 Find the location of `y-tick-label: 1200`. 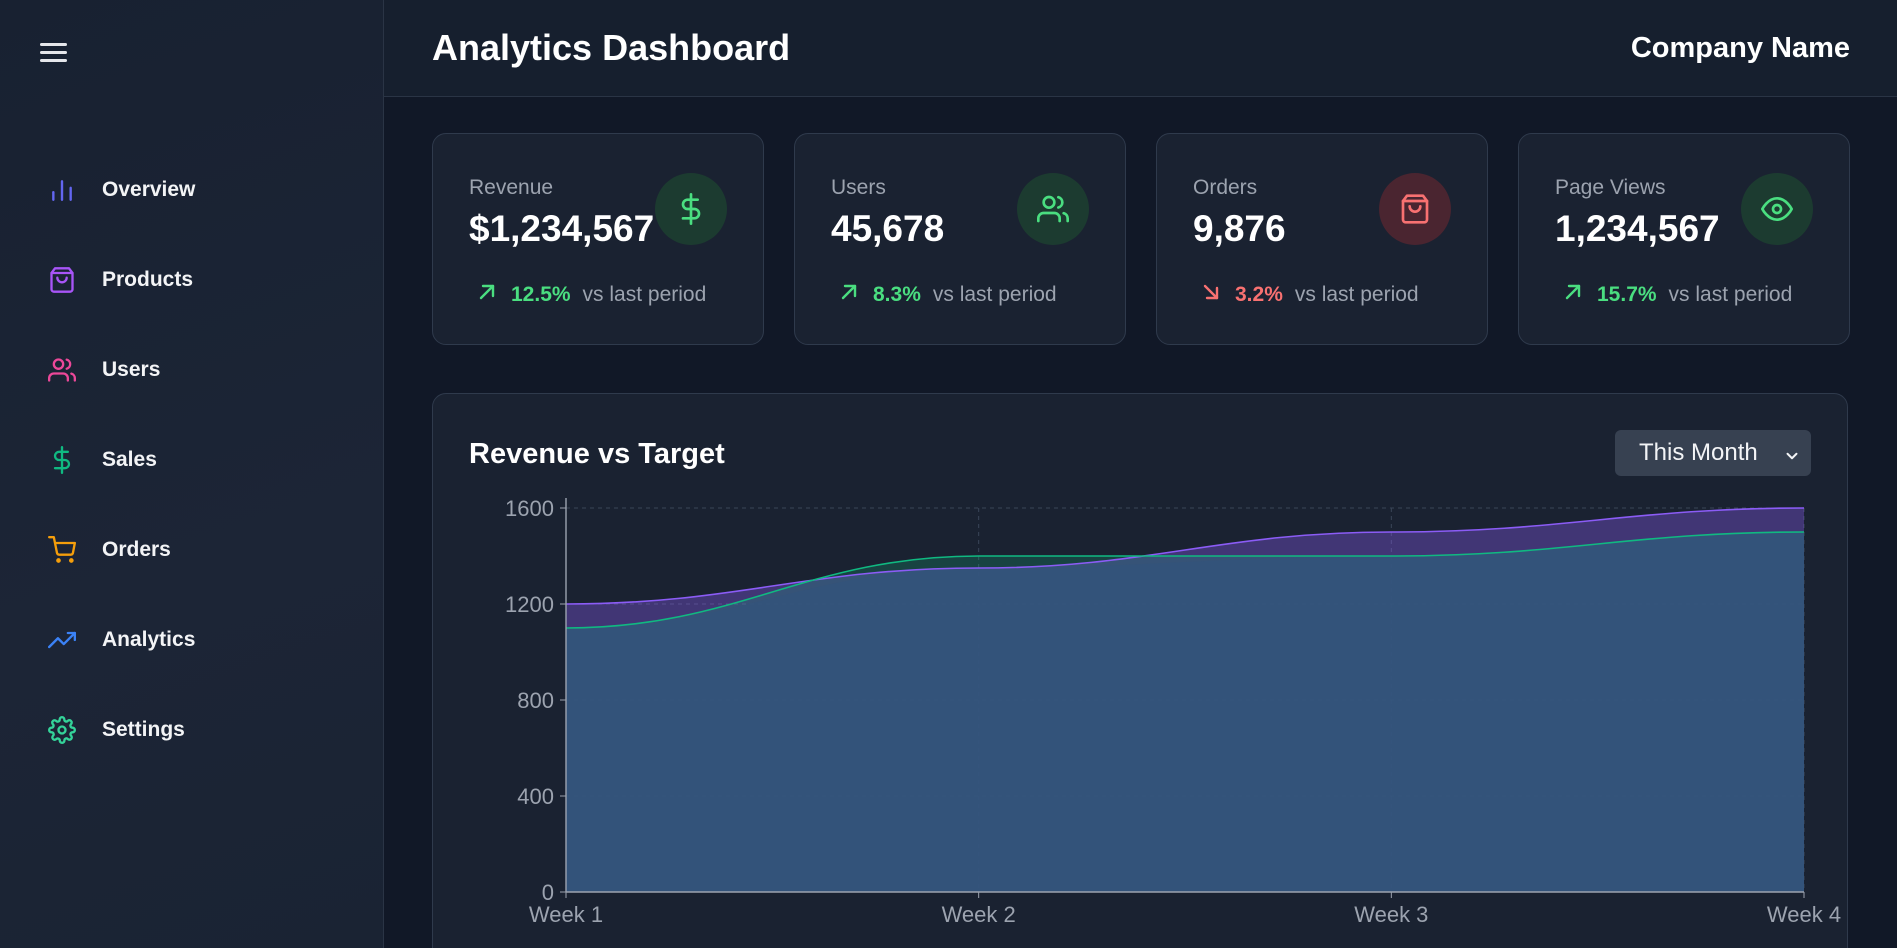

y-tick-label: 1200 is located at coordinates (529, 604).